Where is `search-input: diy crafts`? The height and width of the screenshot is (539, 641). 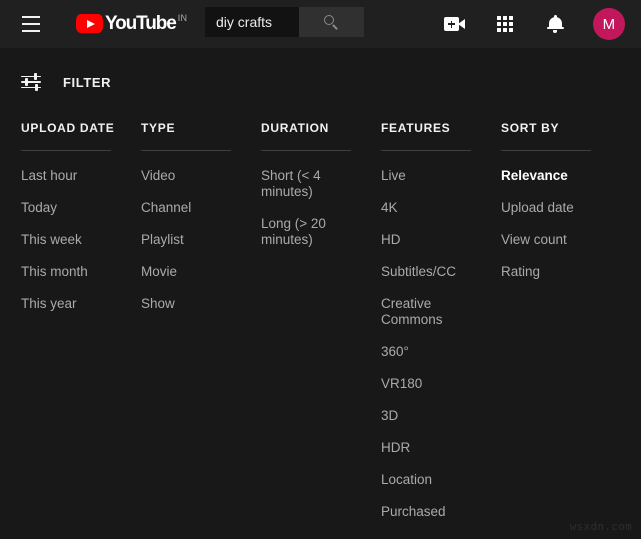 search-input: diy crafts is located at coordinates (252, 22).